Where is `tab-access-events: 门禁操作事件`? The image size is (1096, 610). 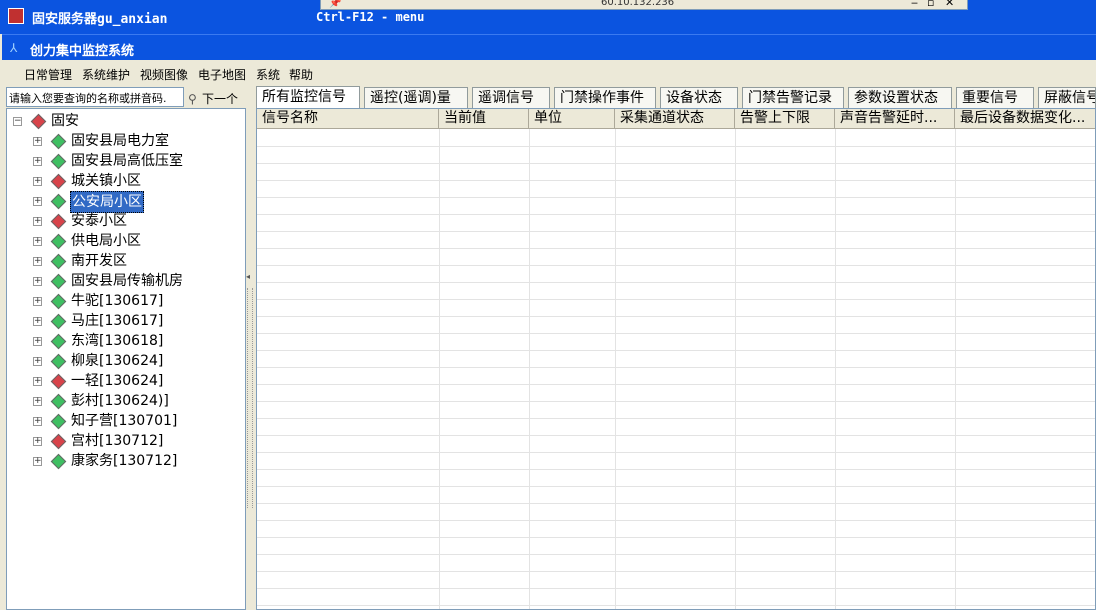
tab-access-events: 门禁操作事件 is located at coordinates (605, 97).